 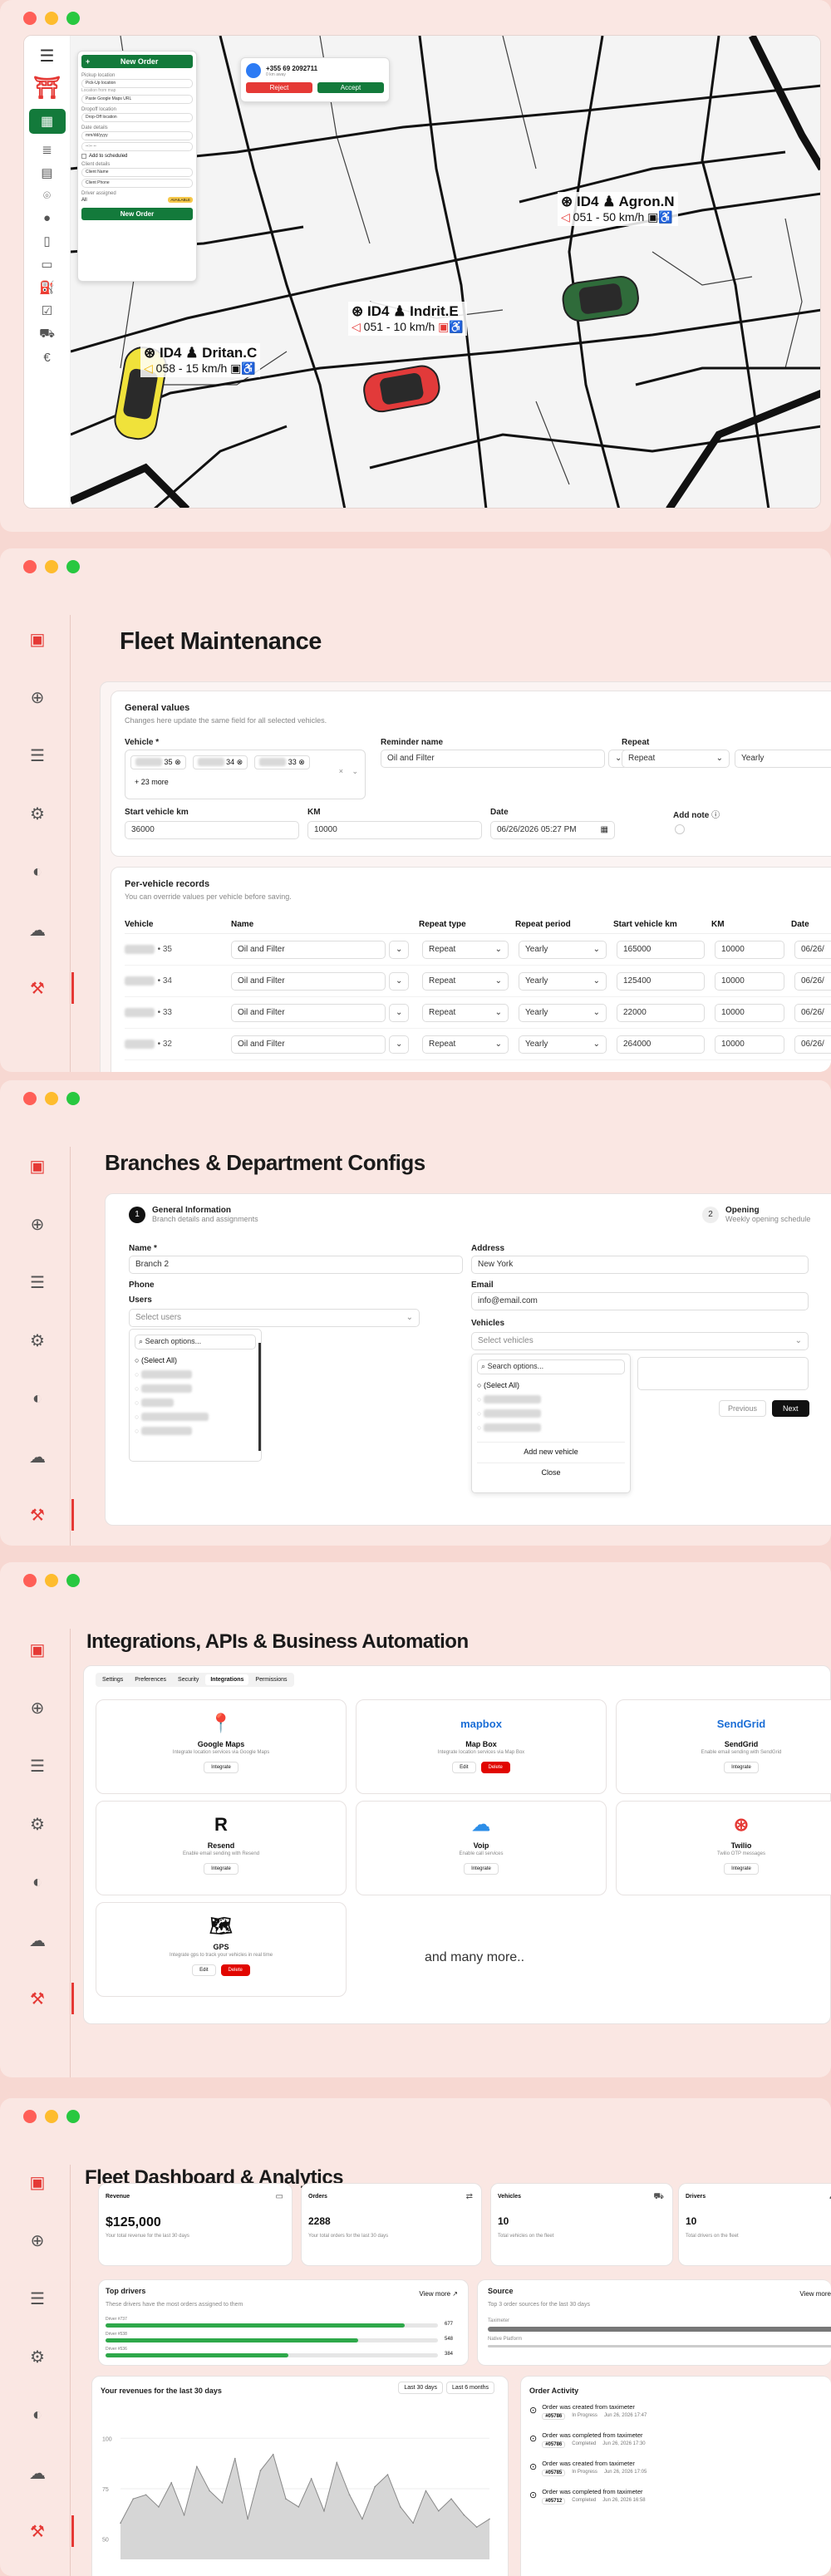 I want to click on view-more-button: View more ↗, so click(x=439, y=2294).